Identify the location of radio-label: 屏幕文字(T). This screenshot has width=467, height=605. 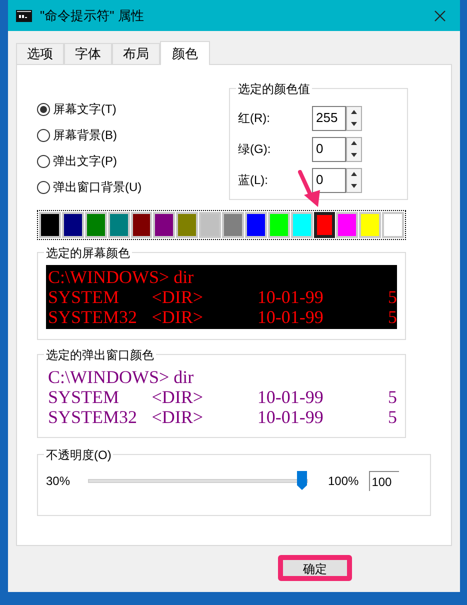
(84, 109).